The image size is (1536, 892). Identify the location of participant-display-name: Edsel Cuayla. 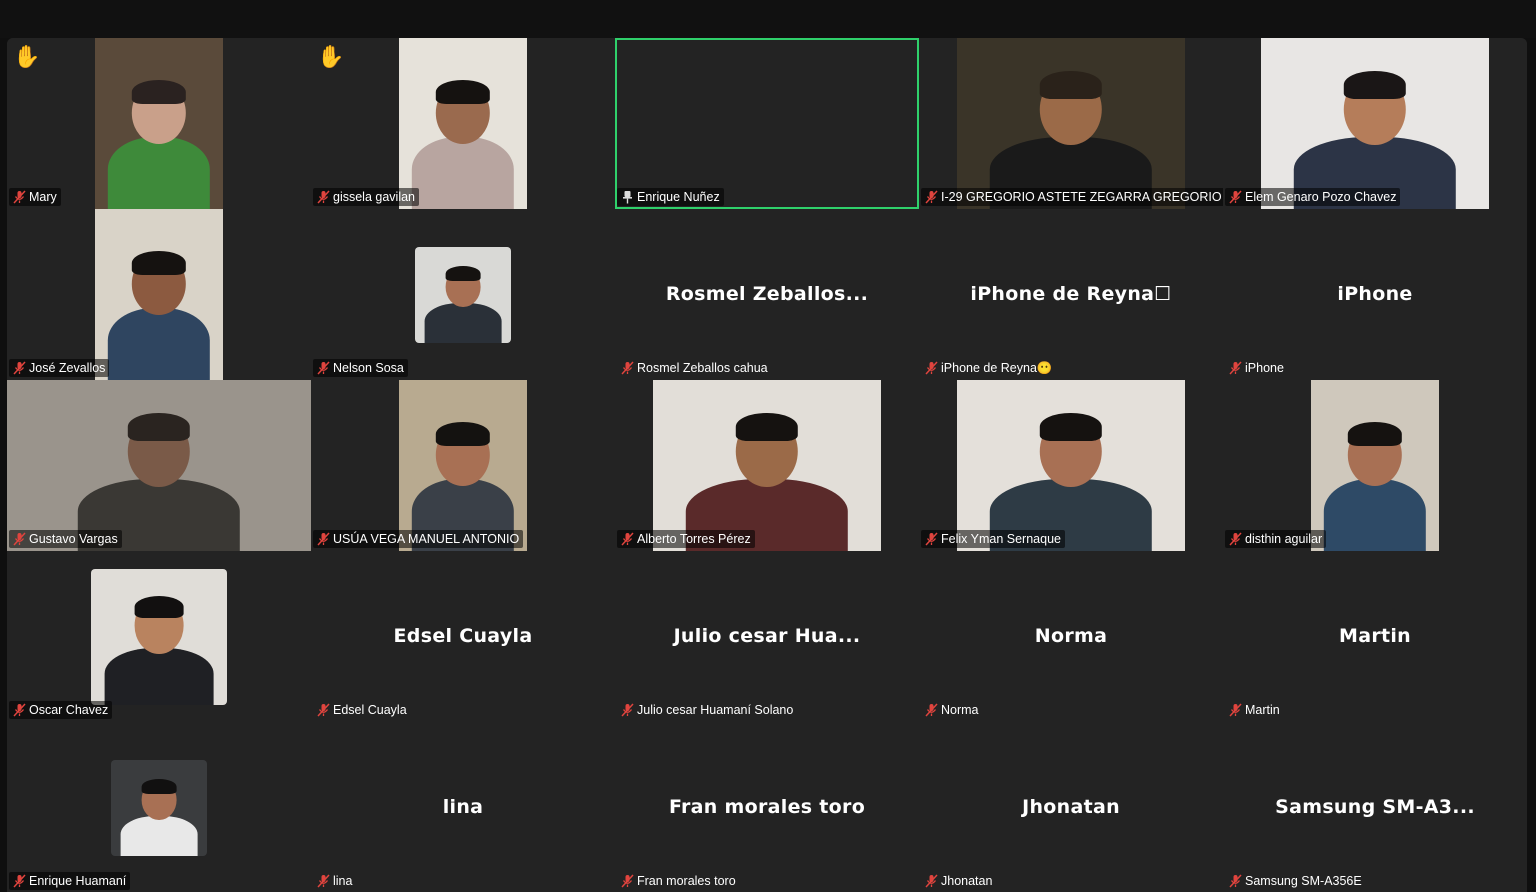
(463, 636).